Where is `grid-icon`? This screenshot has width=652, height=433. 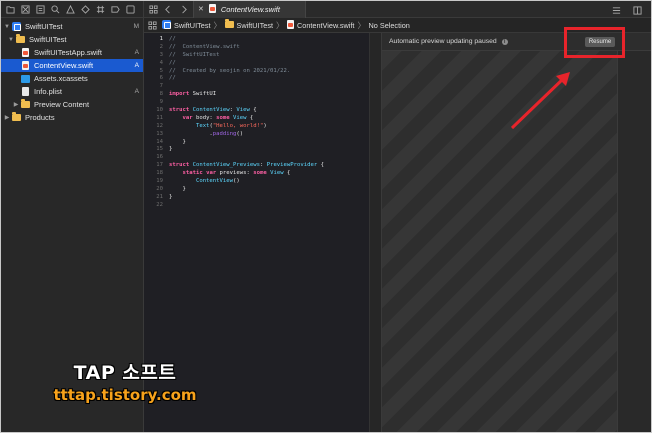 grid-icon is located at coordinates (153, 9).